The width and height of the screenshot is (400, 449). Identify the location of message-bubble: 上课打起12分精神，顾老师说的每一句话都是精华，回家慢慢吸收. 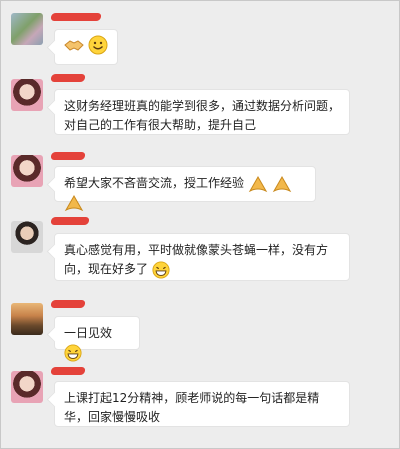
(202, 404).